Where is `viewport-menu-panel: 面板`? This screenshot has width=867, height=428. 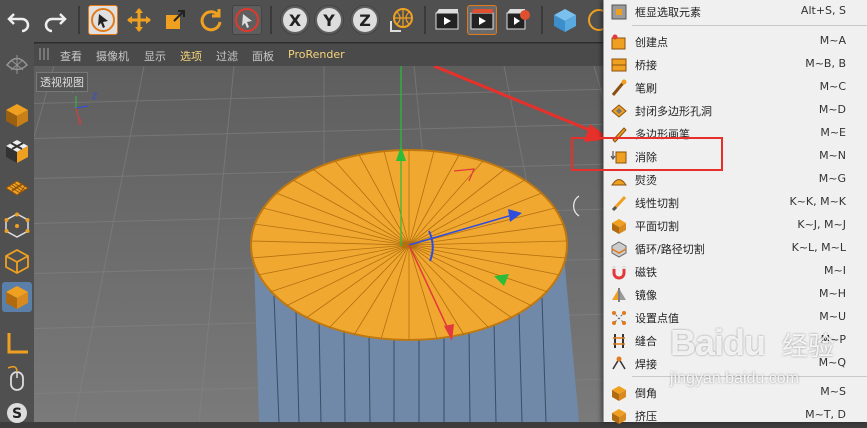 viewport-menu-panel: 面板 is located at coordinates (263, 56).